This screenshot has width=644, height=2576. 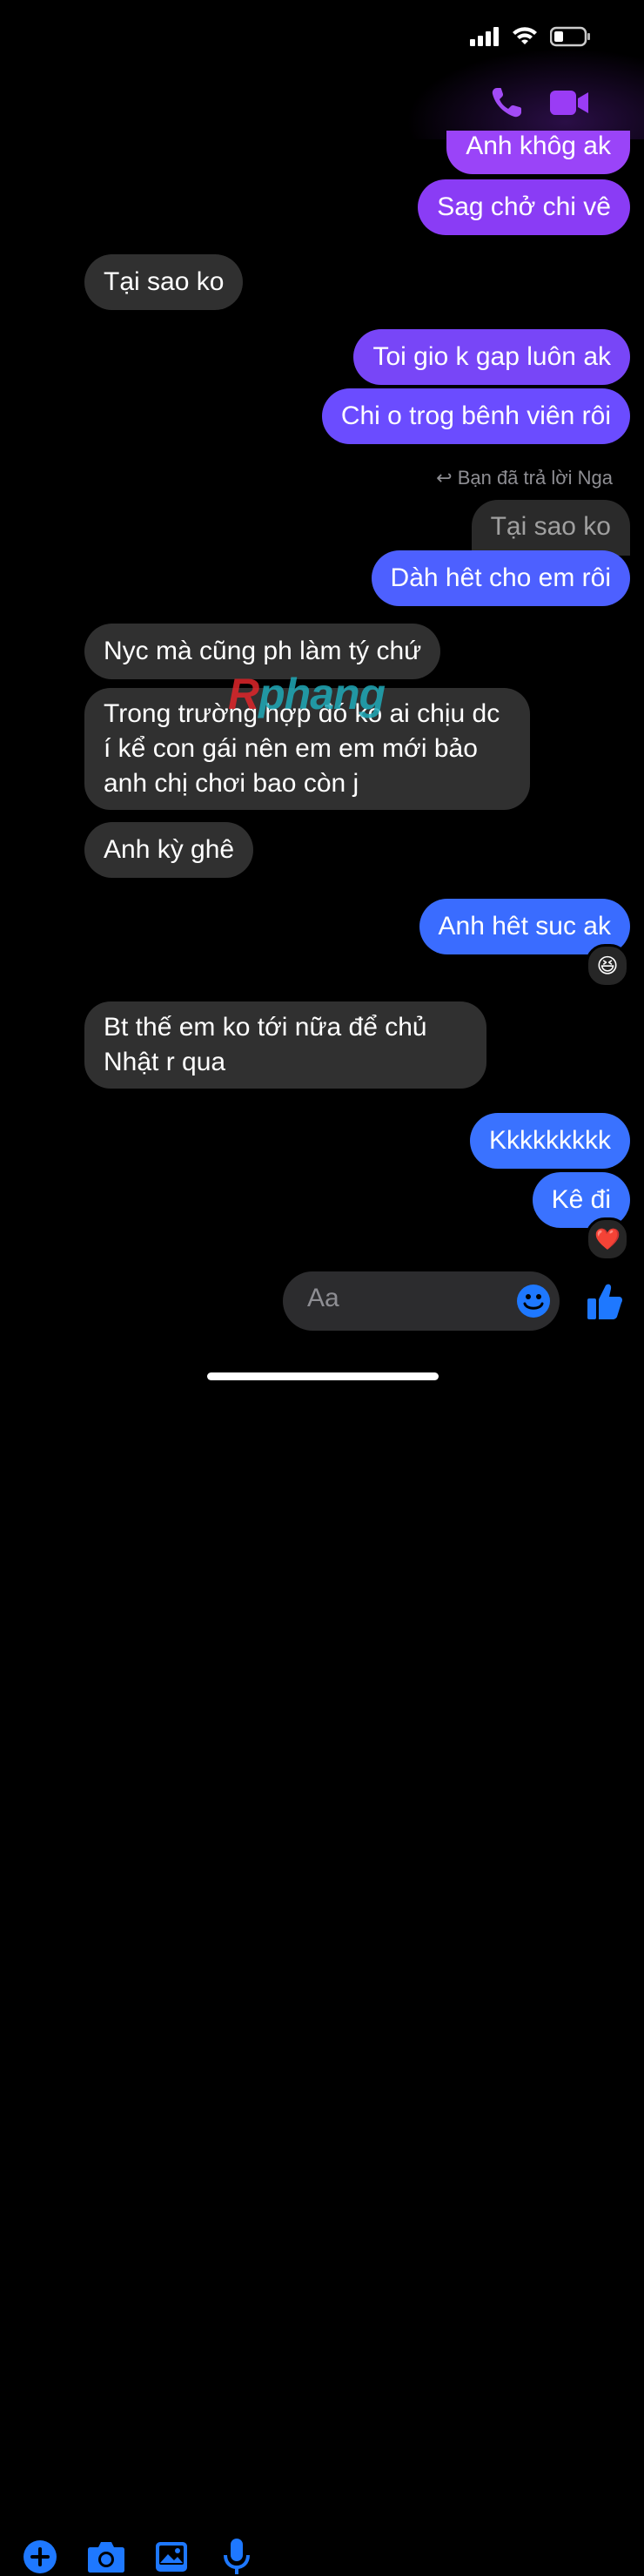 What do you see at coordinates (605, 1301) in the screenshot?
I see `thumbs-up-icon` at bounding box center [605, 1301].